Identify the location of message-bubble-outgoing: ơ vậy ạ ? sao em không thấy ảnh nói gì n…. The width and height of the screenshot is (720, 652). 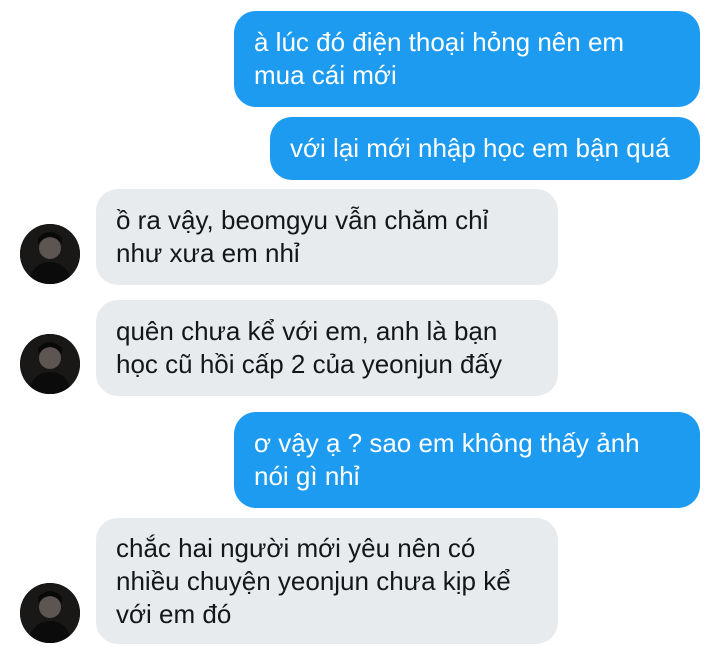
(467, 460).